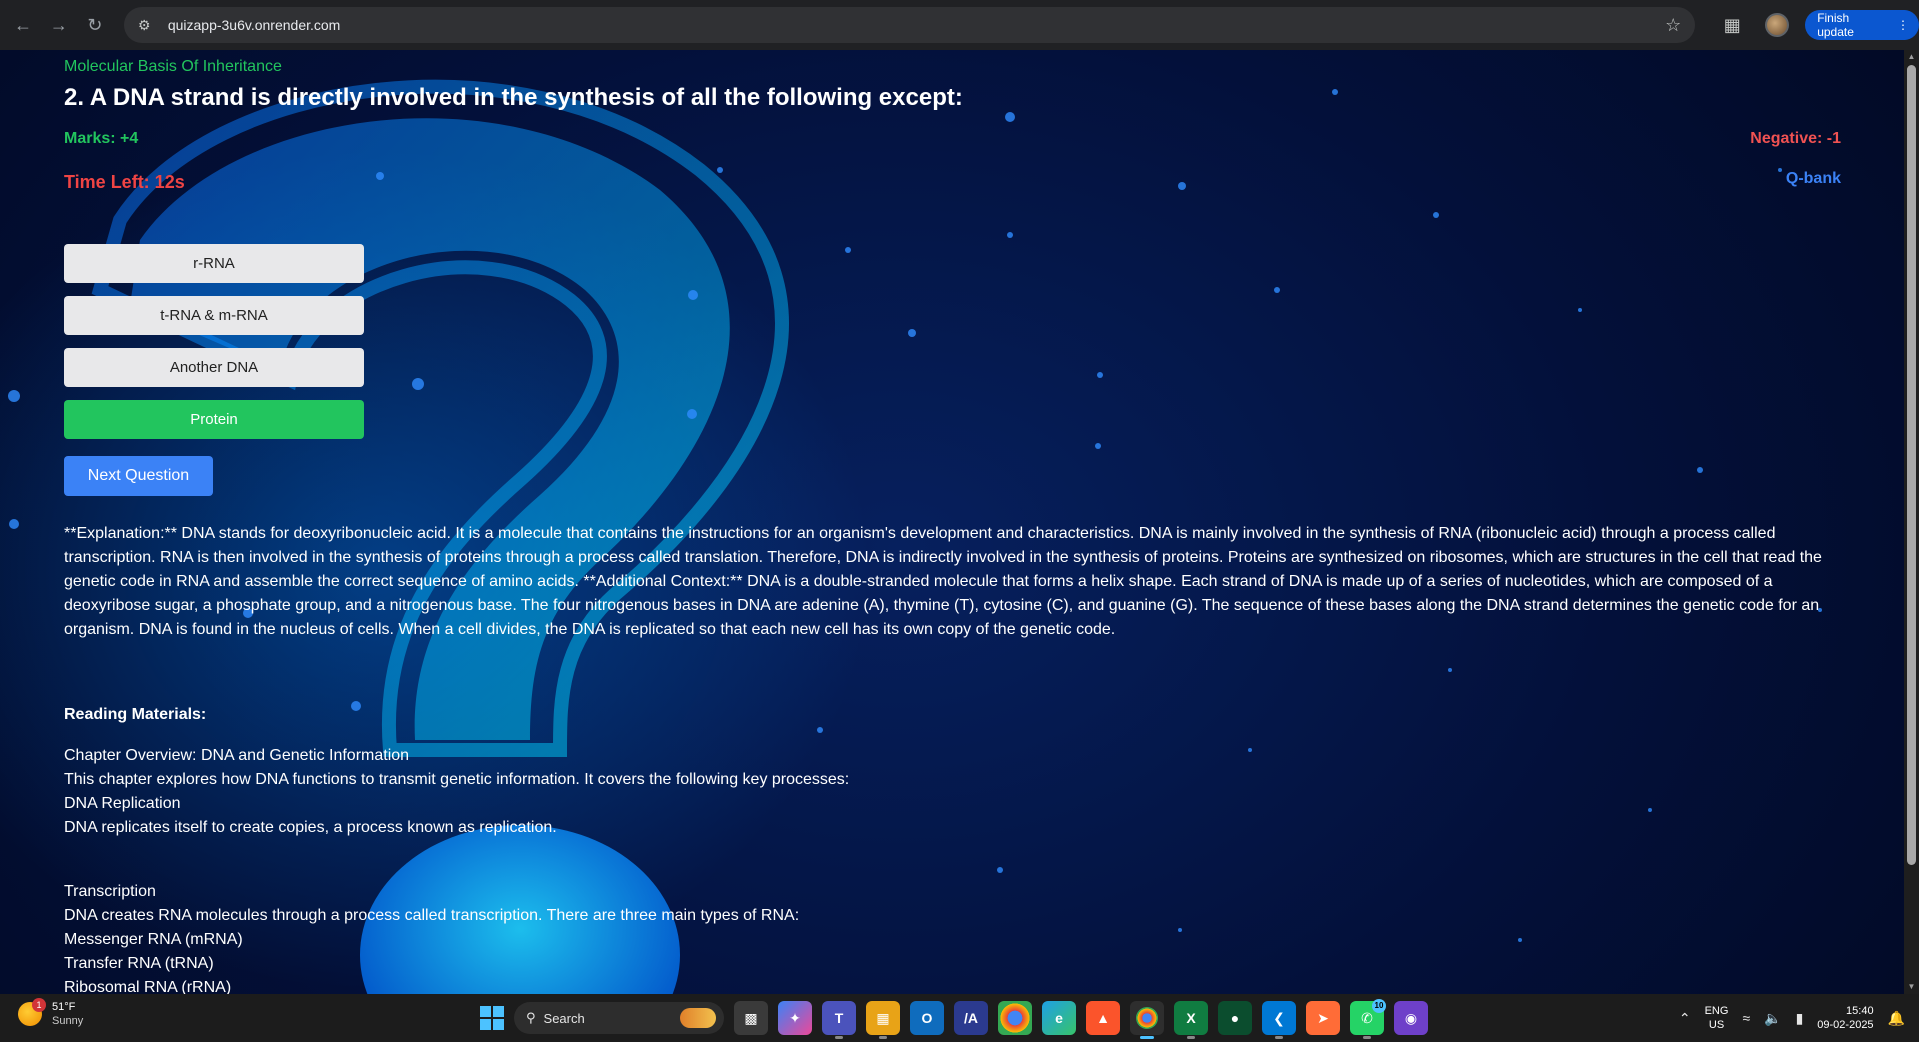 Image resolution: width=1919 pixels, height=1042 pixels. I want to click on volume-muted-icon: 🔈, so click(1772, 1018).